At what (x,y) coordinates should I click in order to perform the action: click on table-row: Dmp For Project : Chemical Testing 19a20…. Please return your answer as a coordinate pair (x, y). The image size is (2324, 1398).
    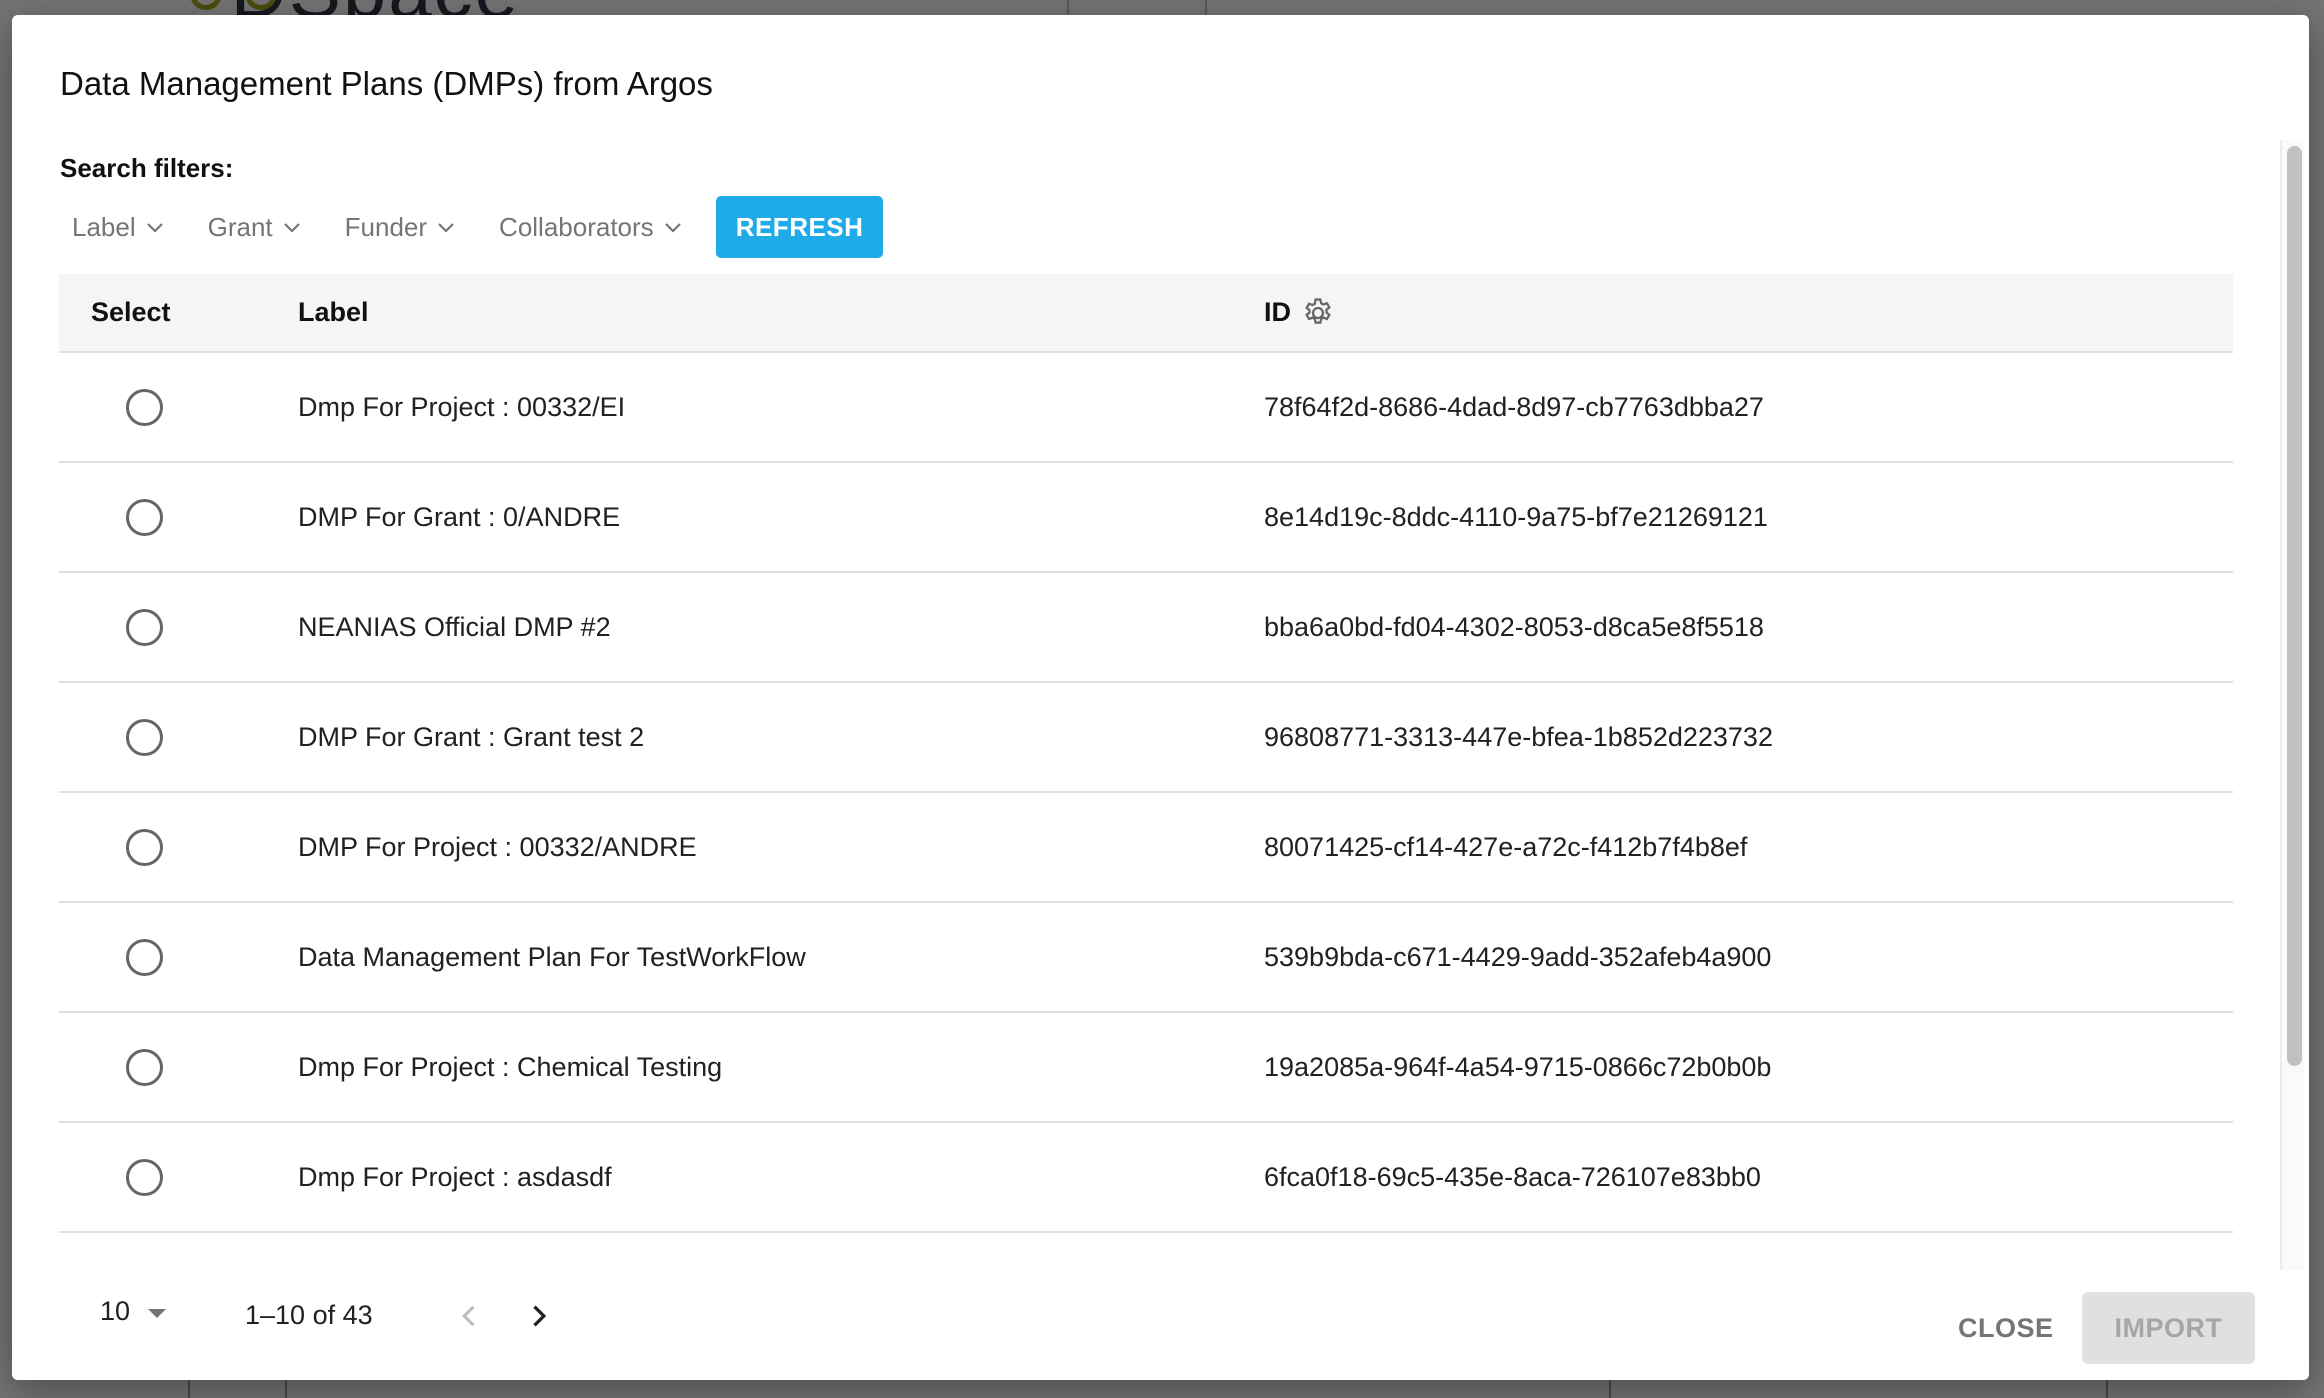
    Looking at the image, I should click on (1146, 1068).